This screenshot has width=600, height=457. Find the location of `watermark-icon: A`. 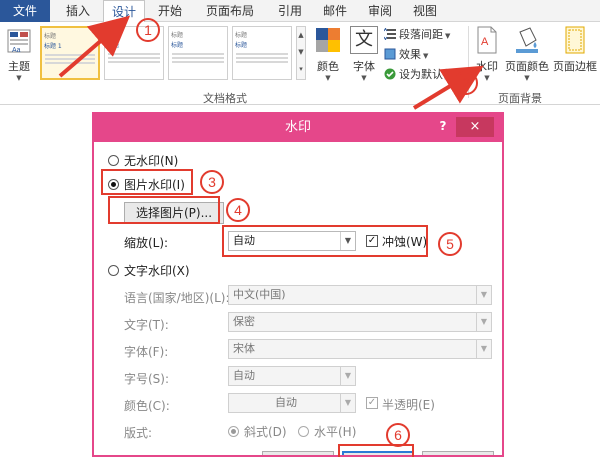

watermark-icon: A is located at coordinates (487, 40).